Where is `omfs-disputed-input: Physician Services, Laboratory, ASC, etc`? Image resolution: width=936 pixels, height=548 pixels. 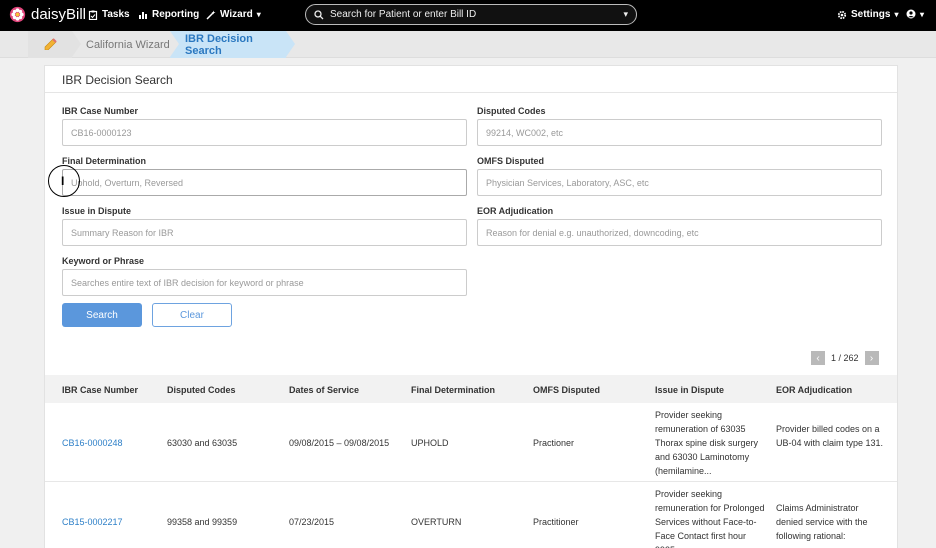
omfs-disputed-input: Physician Services, Laboratory, ASC, etc is located at coordinates (679, 182).